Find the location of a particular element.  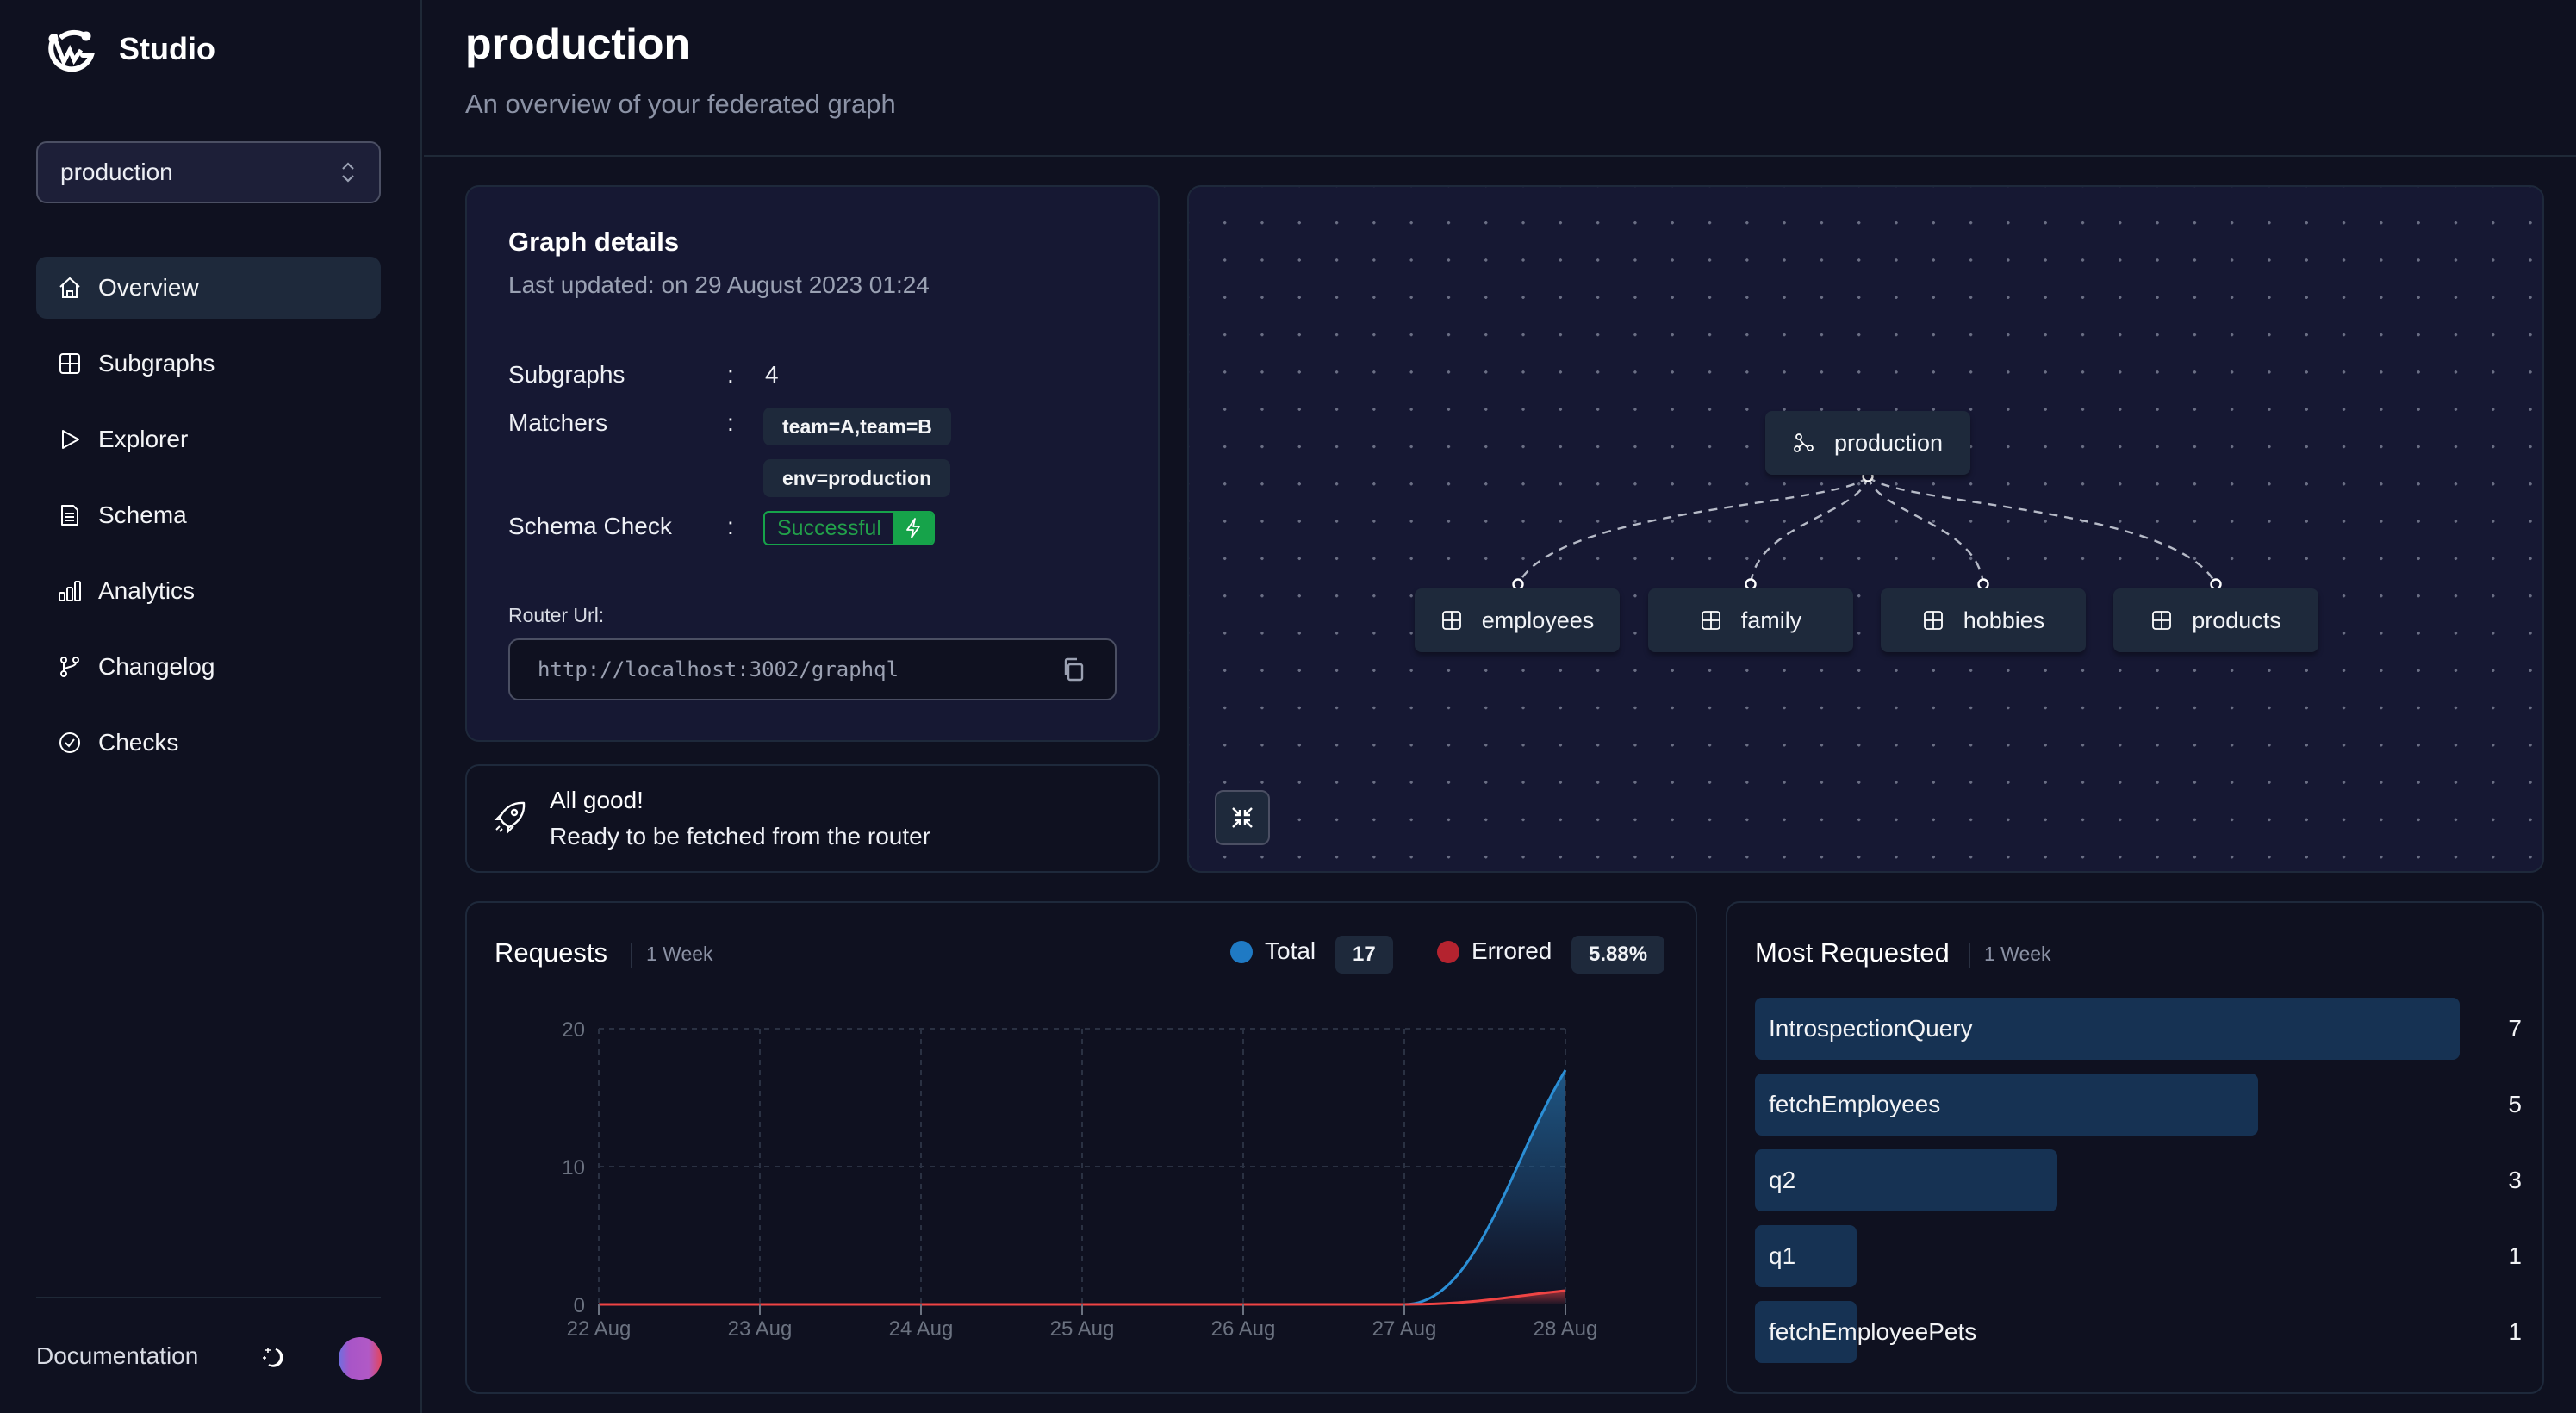

schema-check-status: Successful is located at coordinates (829, 527).